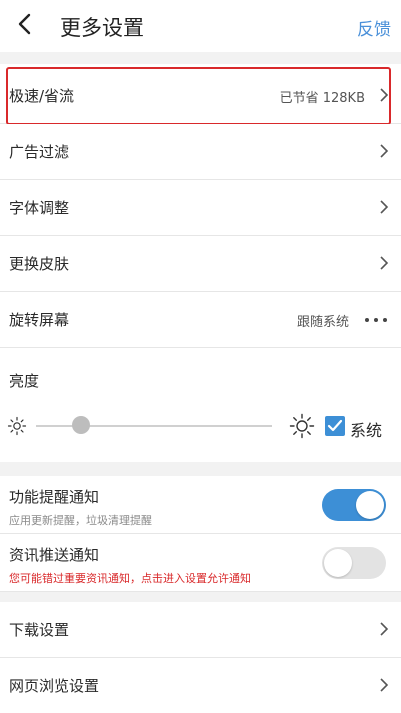  Describe the element at coordinates (25, 24) in the screenshot. I see `back-arrow-icon` at that location.